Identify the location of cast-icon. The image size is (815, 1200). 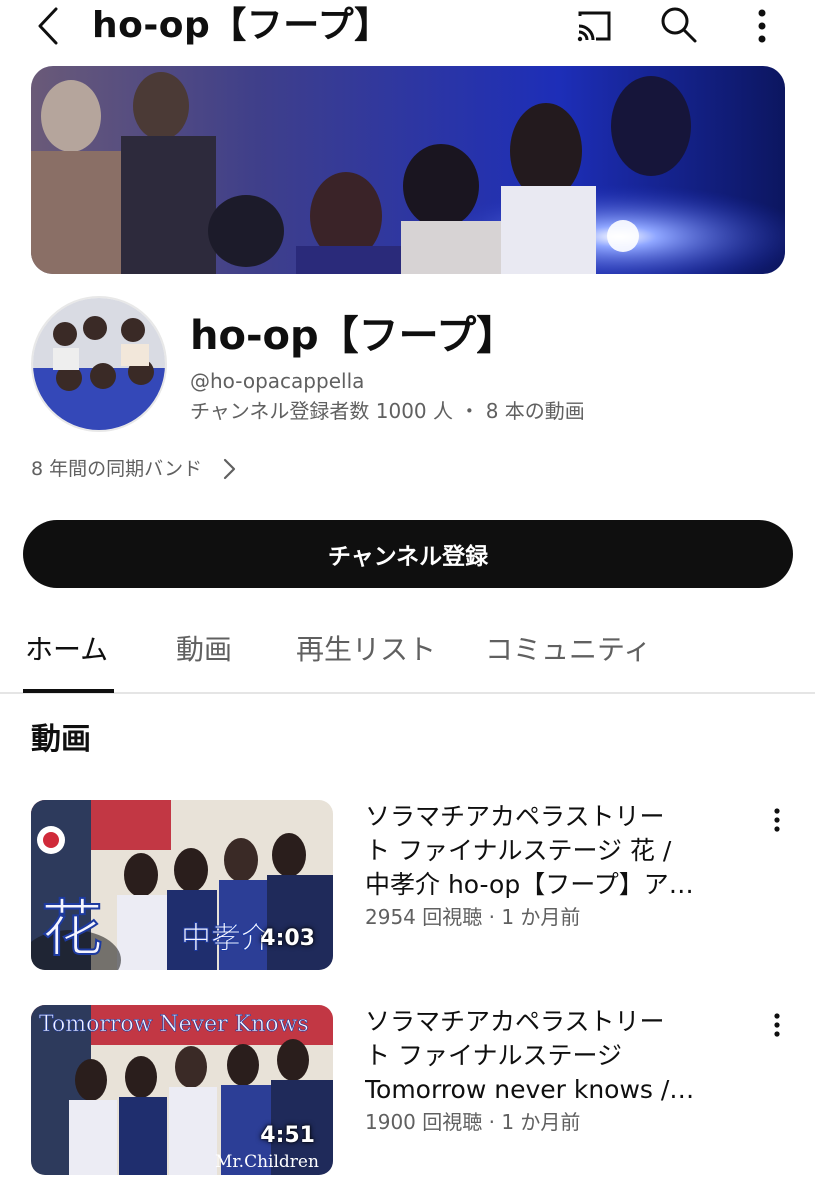
(594, 26).